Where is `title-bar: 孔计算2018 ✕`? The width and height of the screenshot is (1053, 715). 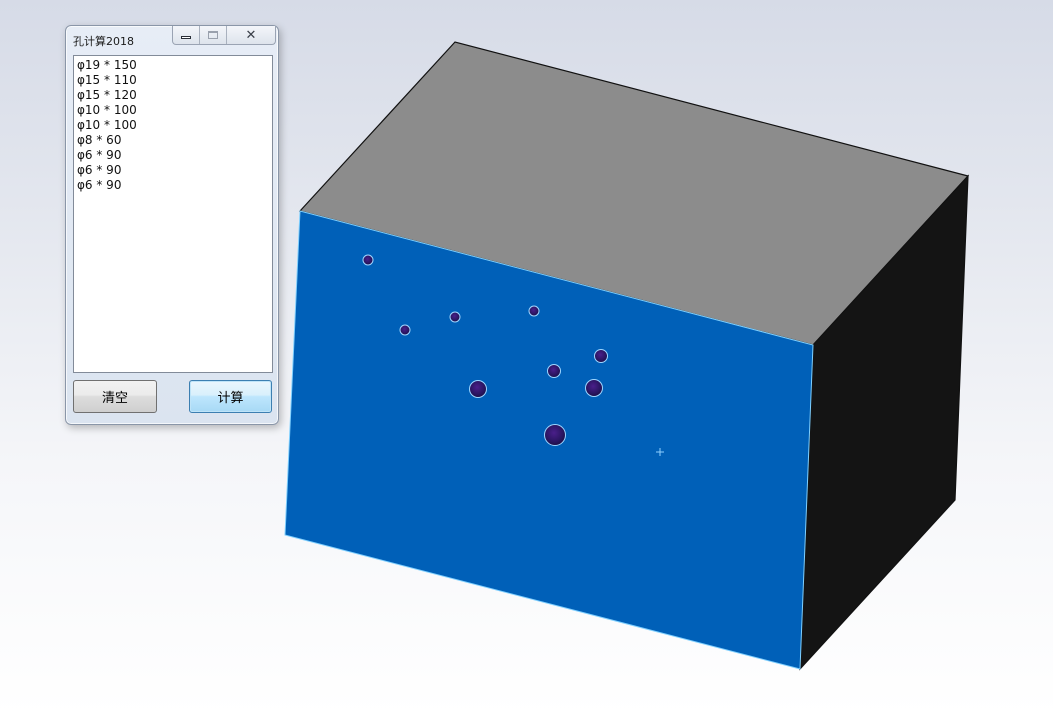
title-bar: 孔计算2018 ✕ is located at coordinates (172, 39).